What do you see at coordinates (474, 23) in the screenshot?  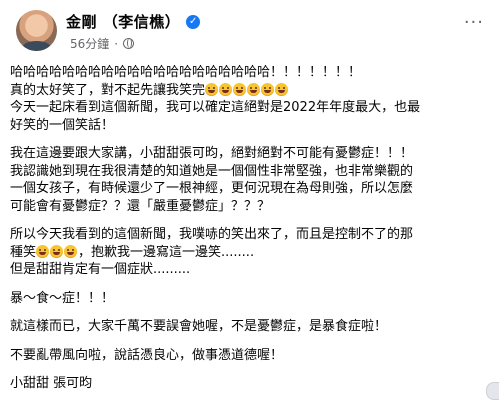 I see `more-options-icon: ···` at bounding box center [474, 23].